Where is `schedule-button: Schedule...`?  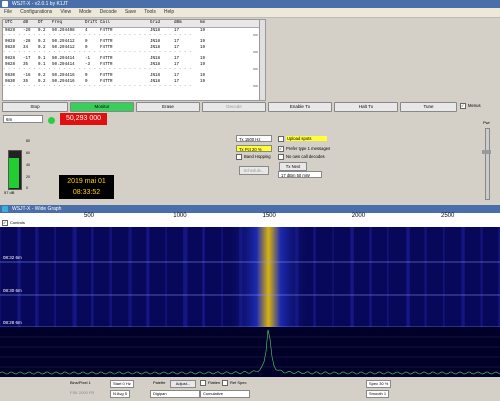 schedule-button: Schedule... is located at coordinates (254, 170).